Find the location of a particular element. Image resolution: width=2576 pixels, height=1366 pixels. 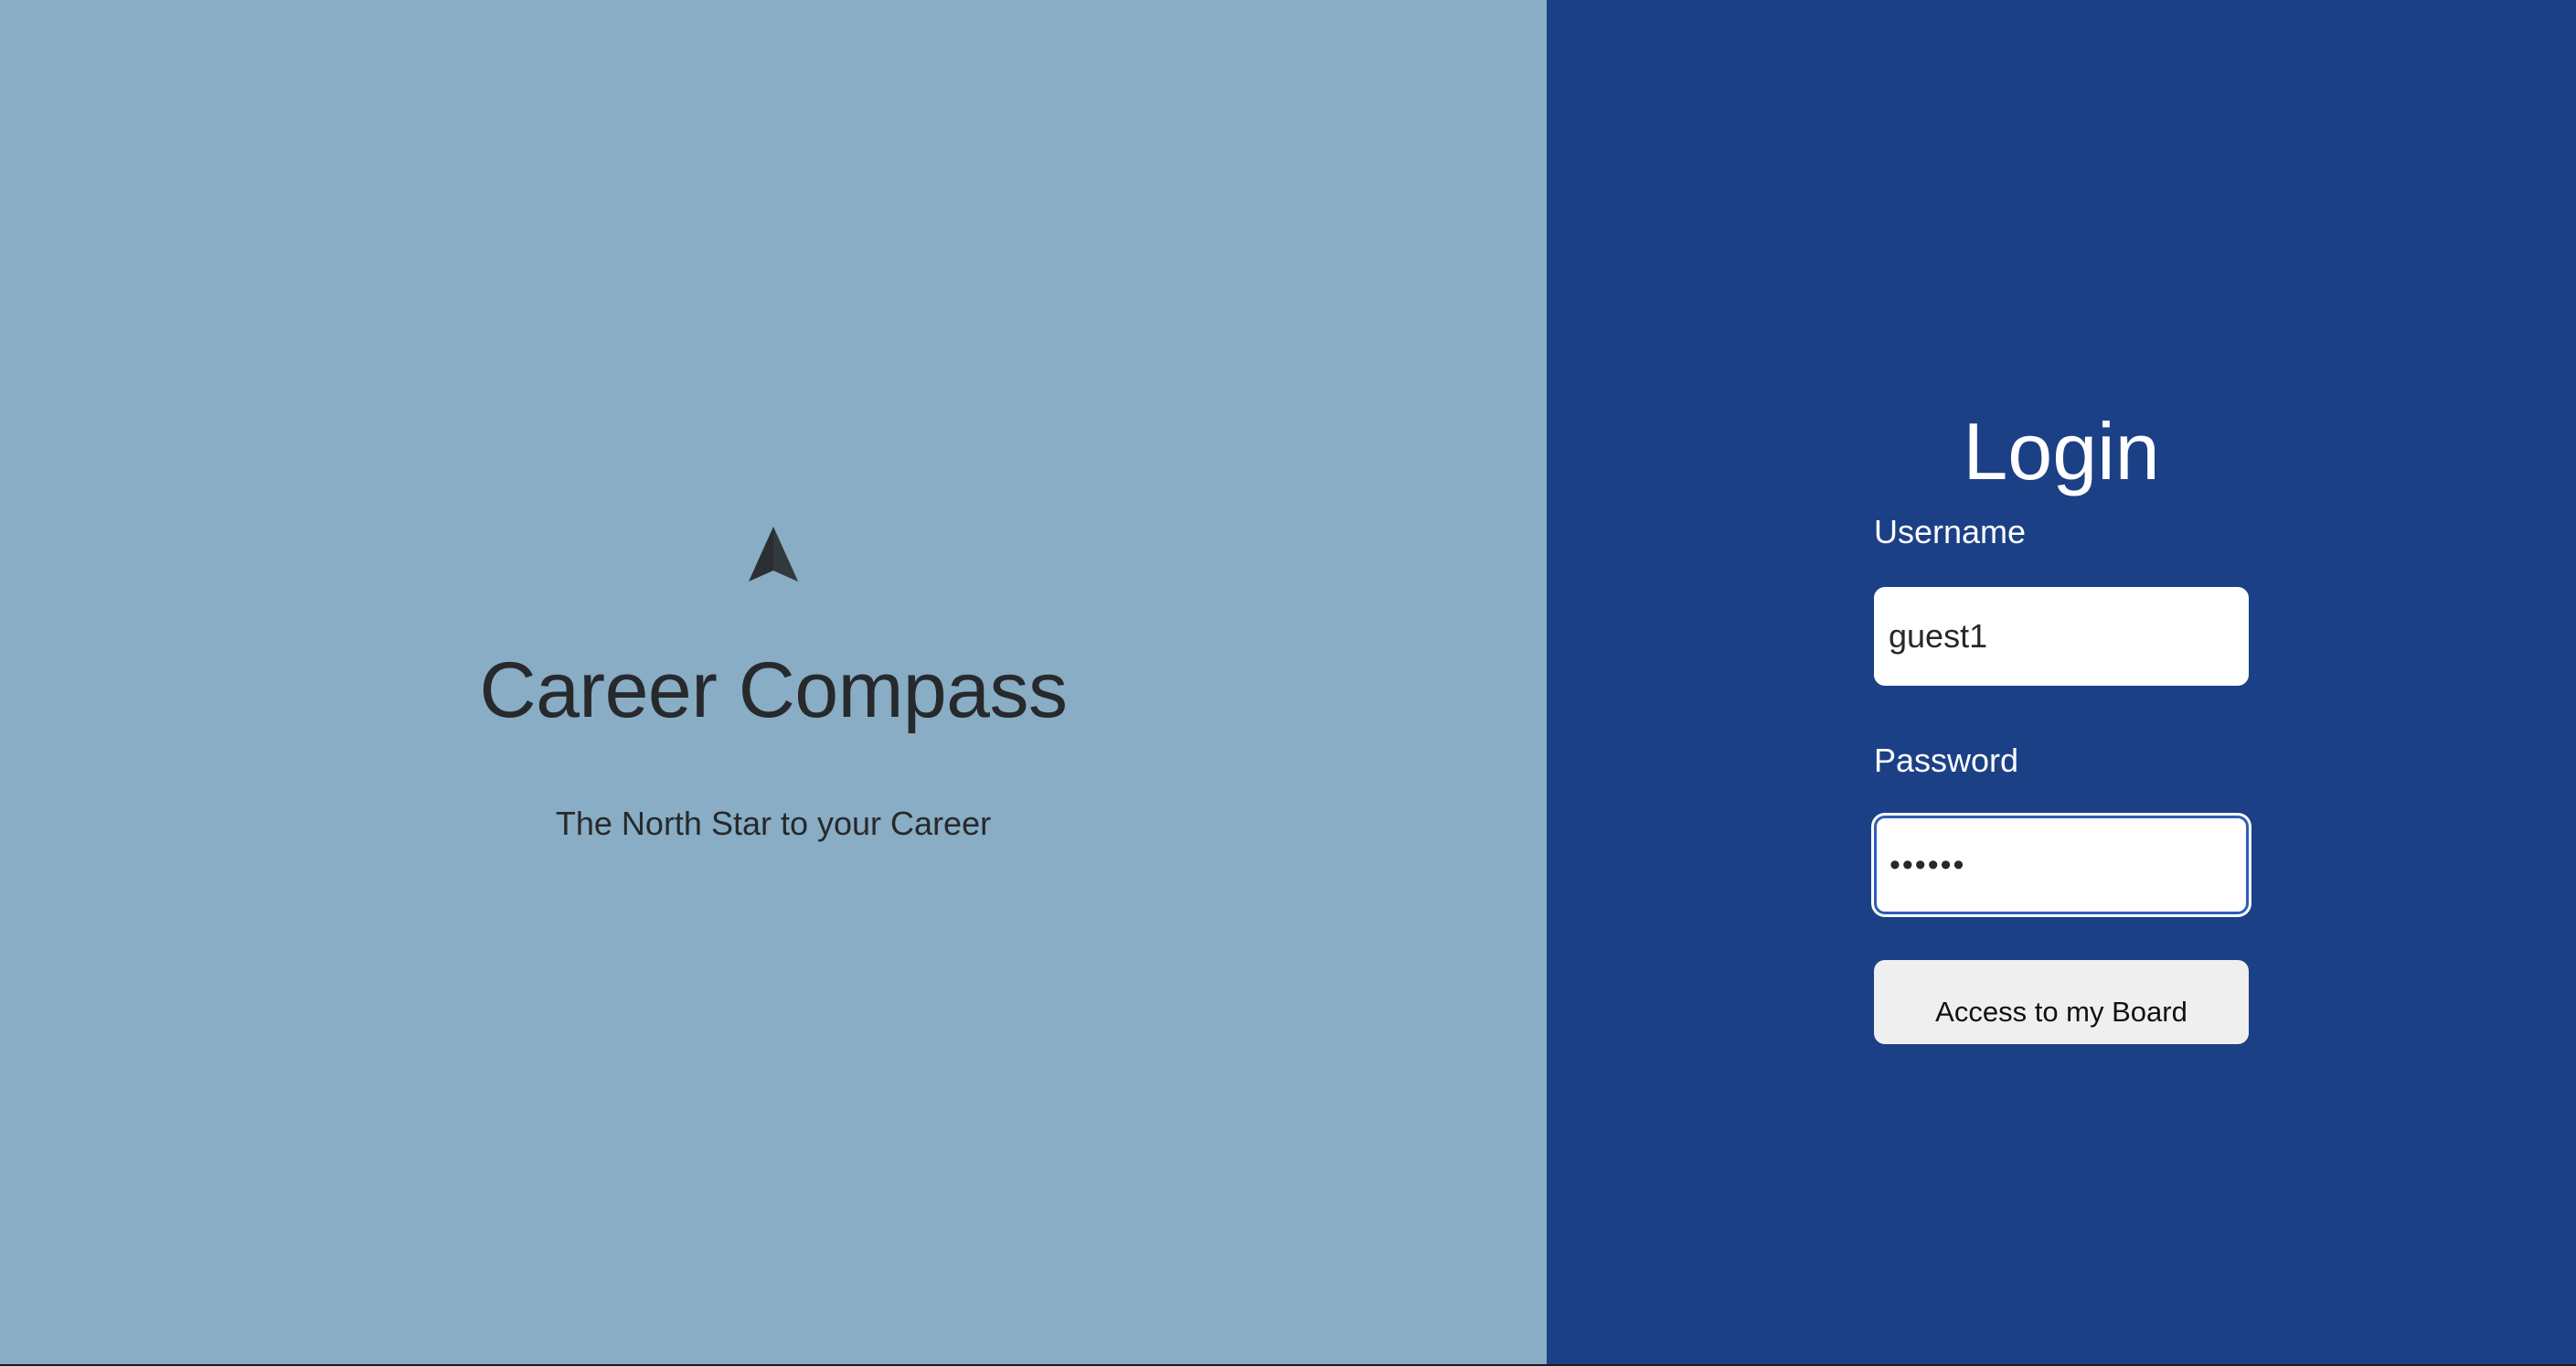

brand-tagline: The North Star to your Career is located at coordinates (773, 824).